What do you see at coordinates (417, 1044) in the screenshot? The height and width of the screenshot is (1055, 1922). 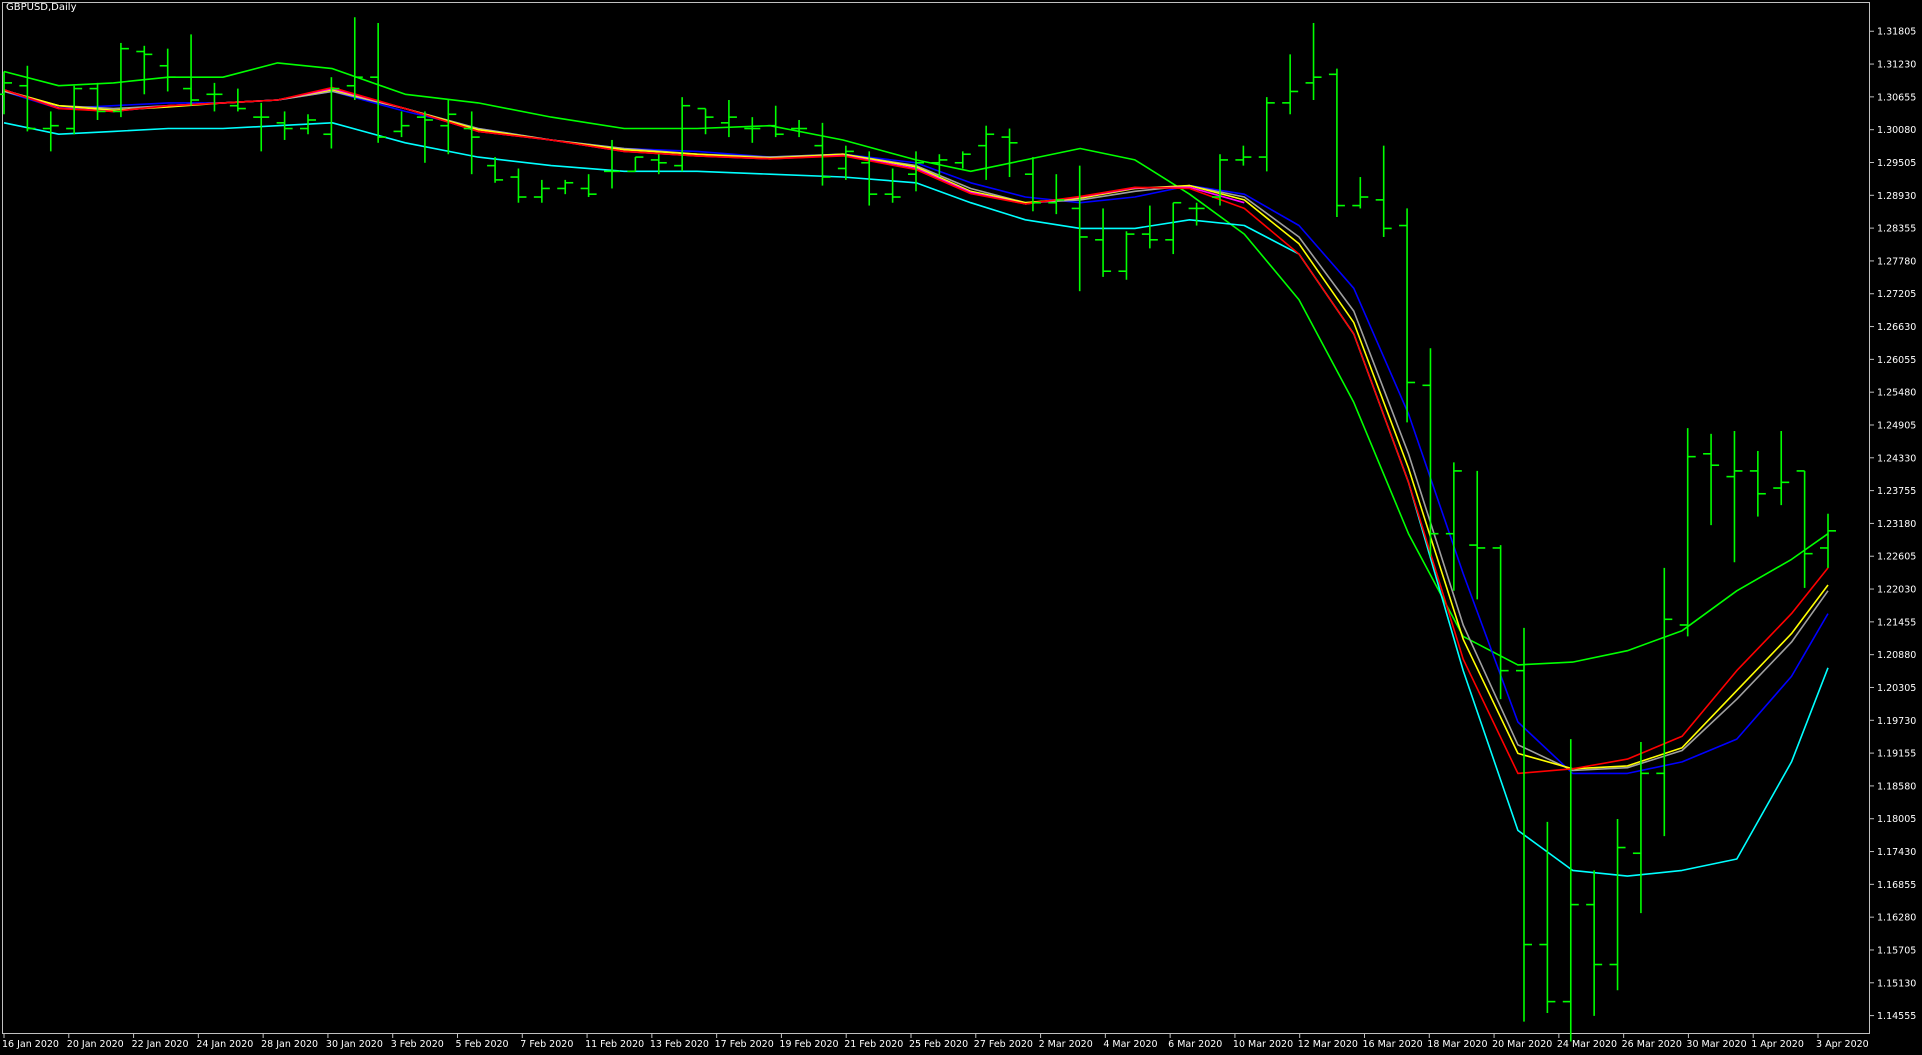 I see `time-tick-label: 3 Feb 2020` at bounding box center [417, 1044].